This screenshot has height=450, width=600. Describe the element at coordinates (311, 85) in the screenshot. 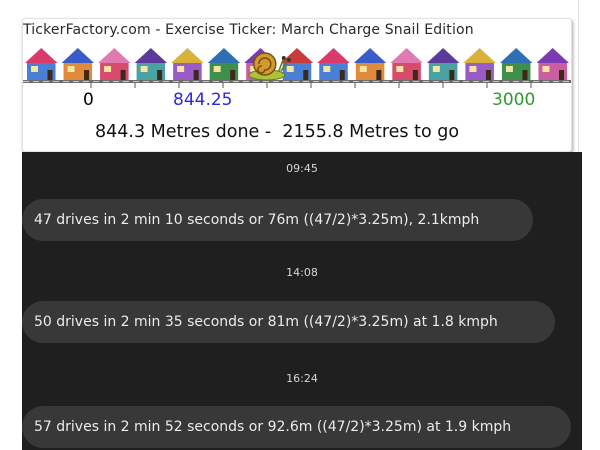

I see `scale-ticks` at that location.